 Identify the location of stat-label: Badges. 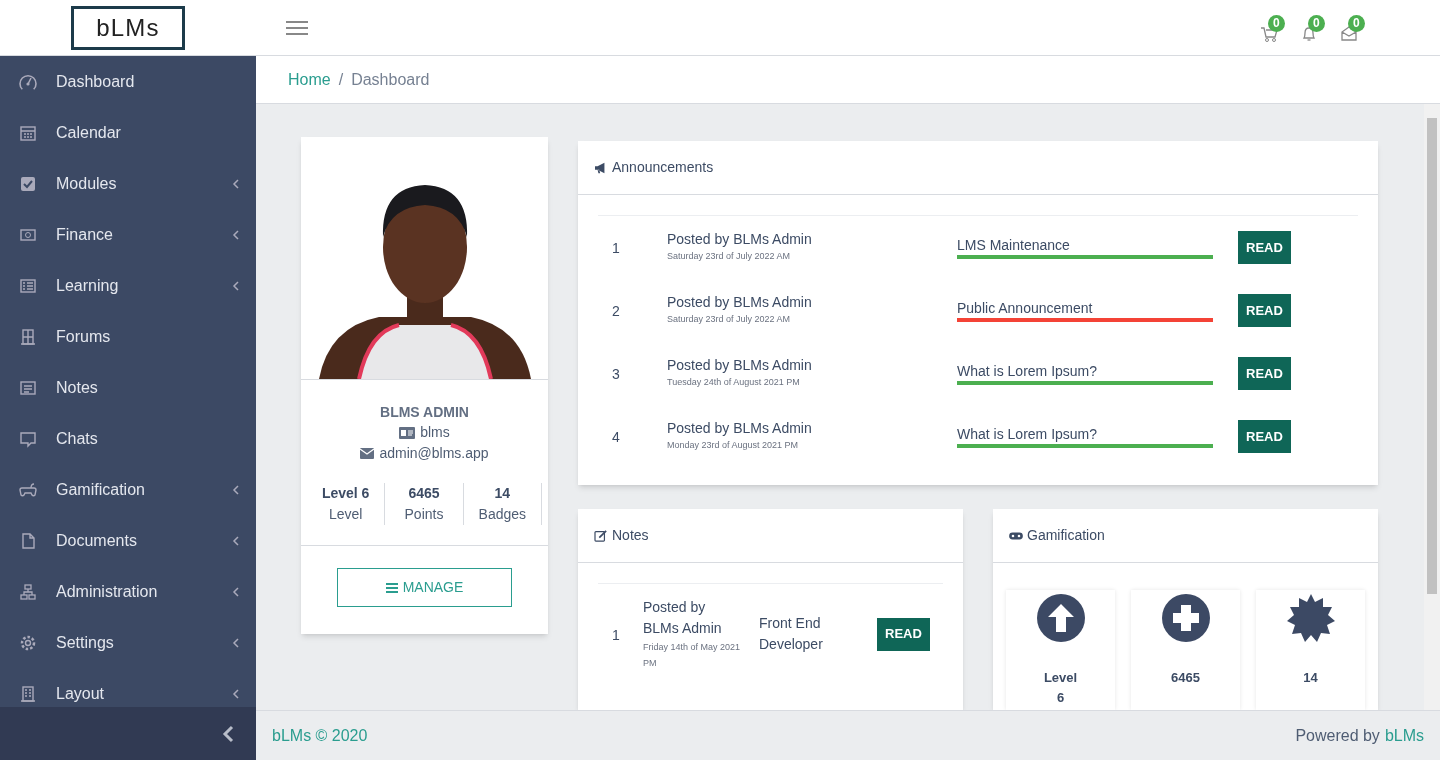
(502, 514).